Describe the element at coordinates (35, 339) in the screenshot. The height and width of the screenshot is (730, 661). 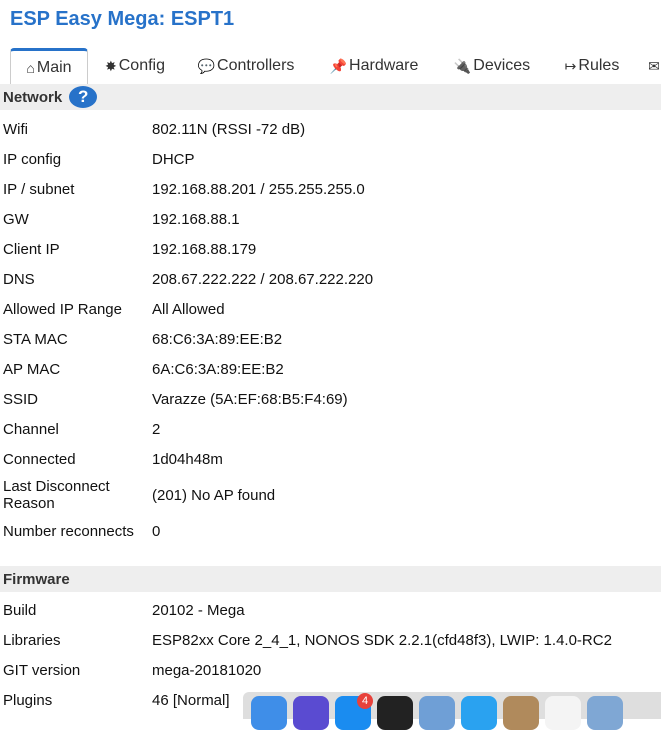
I see `row-label: STA MAC` at that location.